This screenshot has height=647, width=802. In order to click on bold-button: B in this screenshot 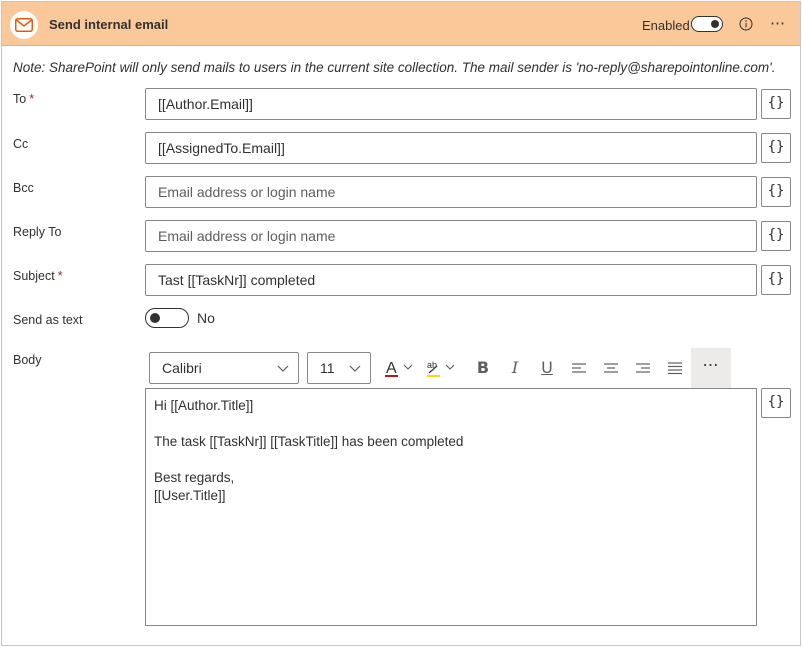, I will do `click(483, 368)`.